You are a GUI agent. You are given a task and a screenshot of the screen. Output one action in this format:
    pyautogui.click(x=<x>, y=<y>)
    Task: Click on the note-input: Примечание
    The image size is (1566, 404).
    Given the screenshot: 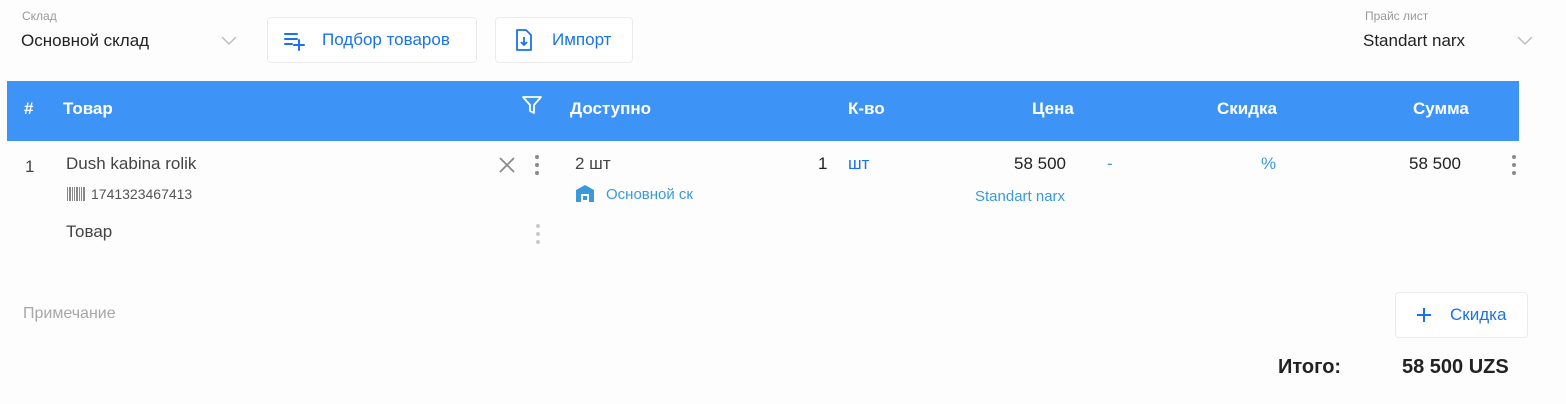 What is the action you would take?
    pyautogui.click(x=69, y=314)
    